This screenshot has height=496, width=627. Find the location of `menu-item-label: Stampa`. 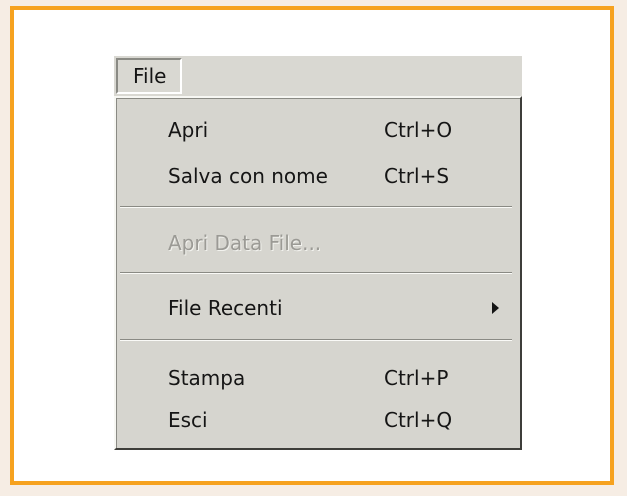

menu-item-label: Stampa is located at coordinates (207, 378).